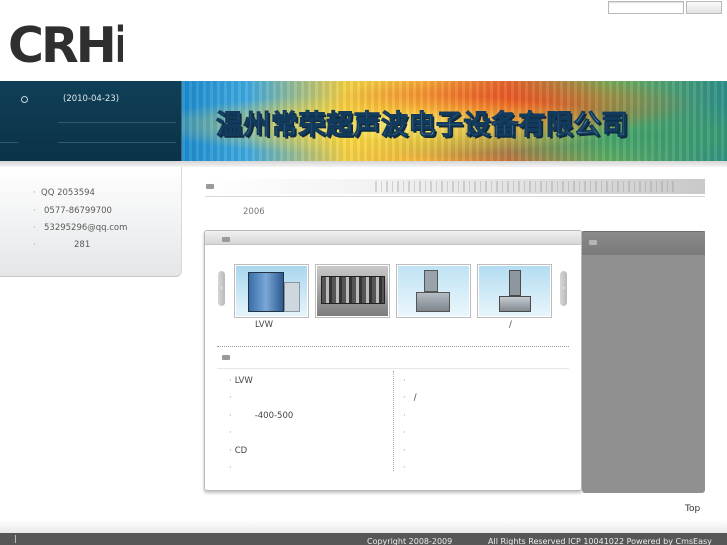  What do you see at coordinates (91, 99) in the screenshot?
I see `news-date: (2010-04-23)` at bounding box center [91, 99].